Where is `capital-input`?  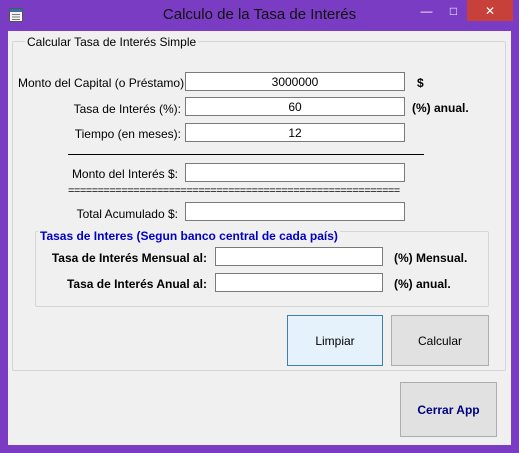 capital-input is located at coordinates (295, 81).